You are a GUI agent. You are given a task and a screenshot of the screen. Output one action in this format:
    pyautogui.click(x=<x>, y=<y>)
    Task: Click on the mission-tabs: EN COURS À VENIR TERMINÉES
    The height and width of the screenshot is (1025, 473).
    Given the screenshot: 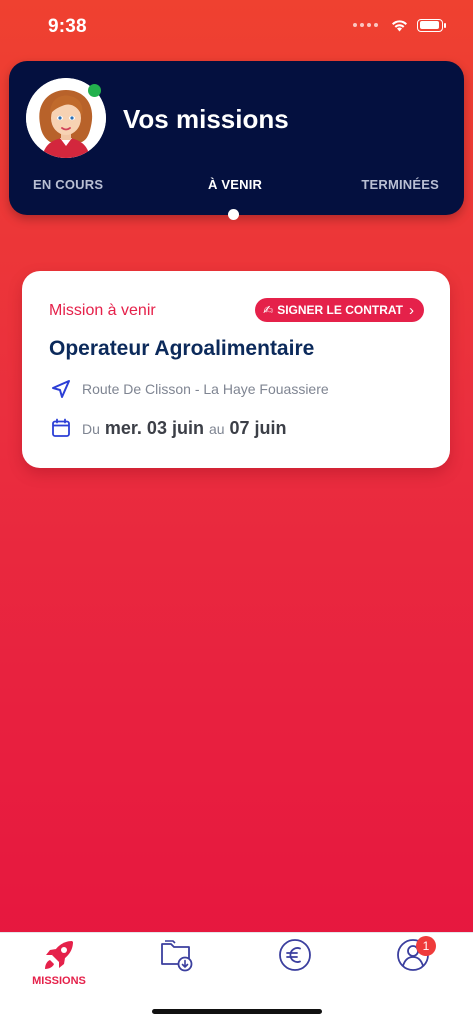 What is the action you would take?
    pyautogui.click(x=236, y=187)
    